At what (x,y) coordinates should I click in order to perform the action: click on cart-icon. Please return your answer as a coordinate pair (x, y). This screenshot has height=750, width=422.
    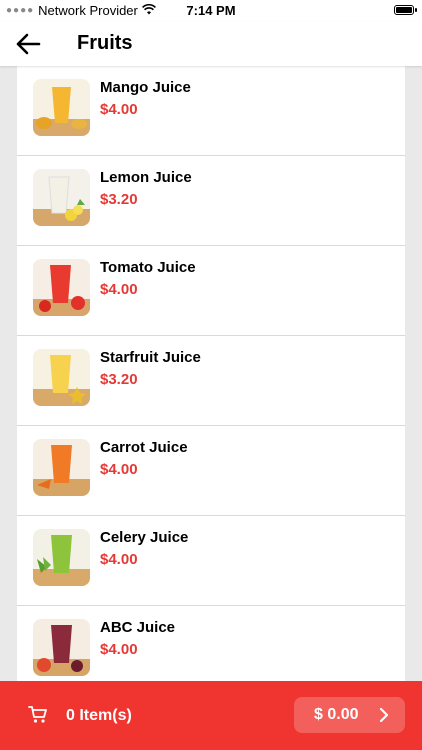
    Looking at the image, I should click on (38, 717).